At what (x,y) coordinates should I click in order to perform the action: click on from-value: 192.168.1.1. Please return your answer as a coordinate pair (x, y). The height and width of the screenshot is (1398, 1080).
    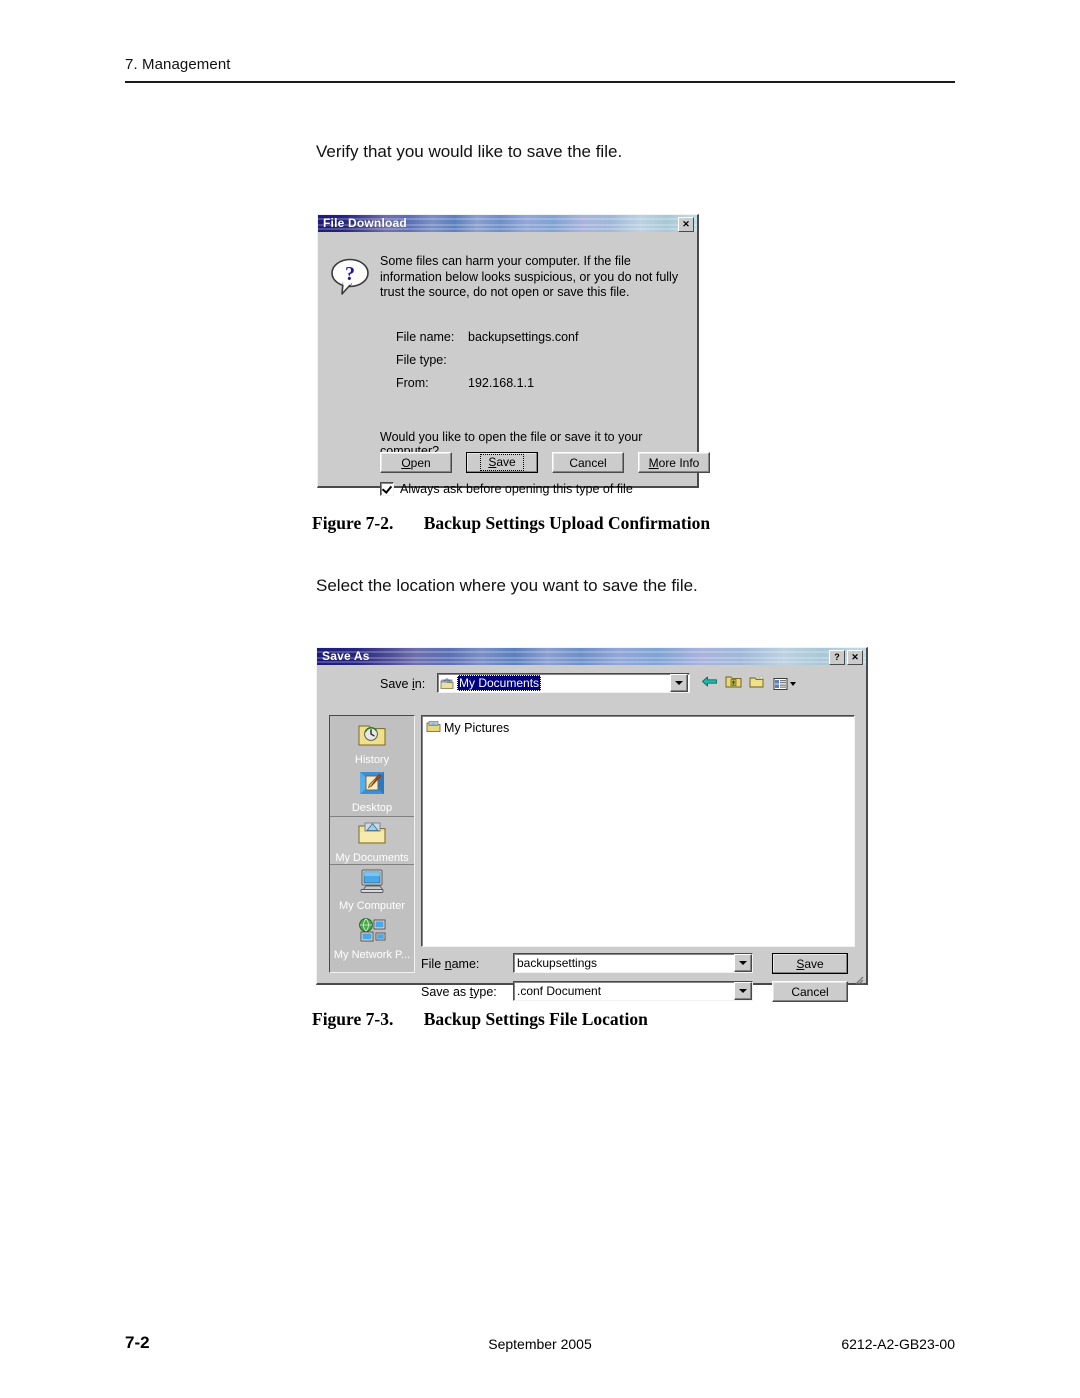
    Looking at the image, I should click on (501, 383).